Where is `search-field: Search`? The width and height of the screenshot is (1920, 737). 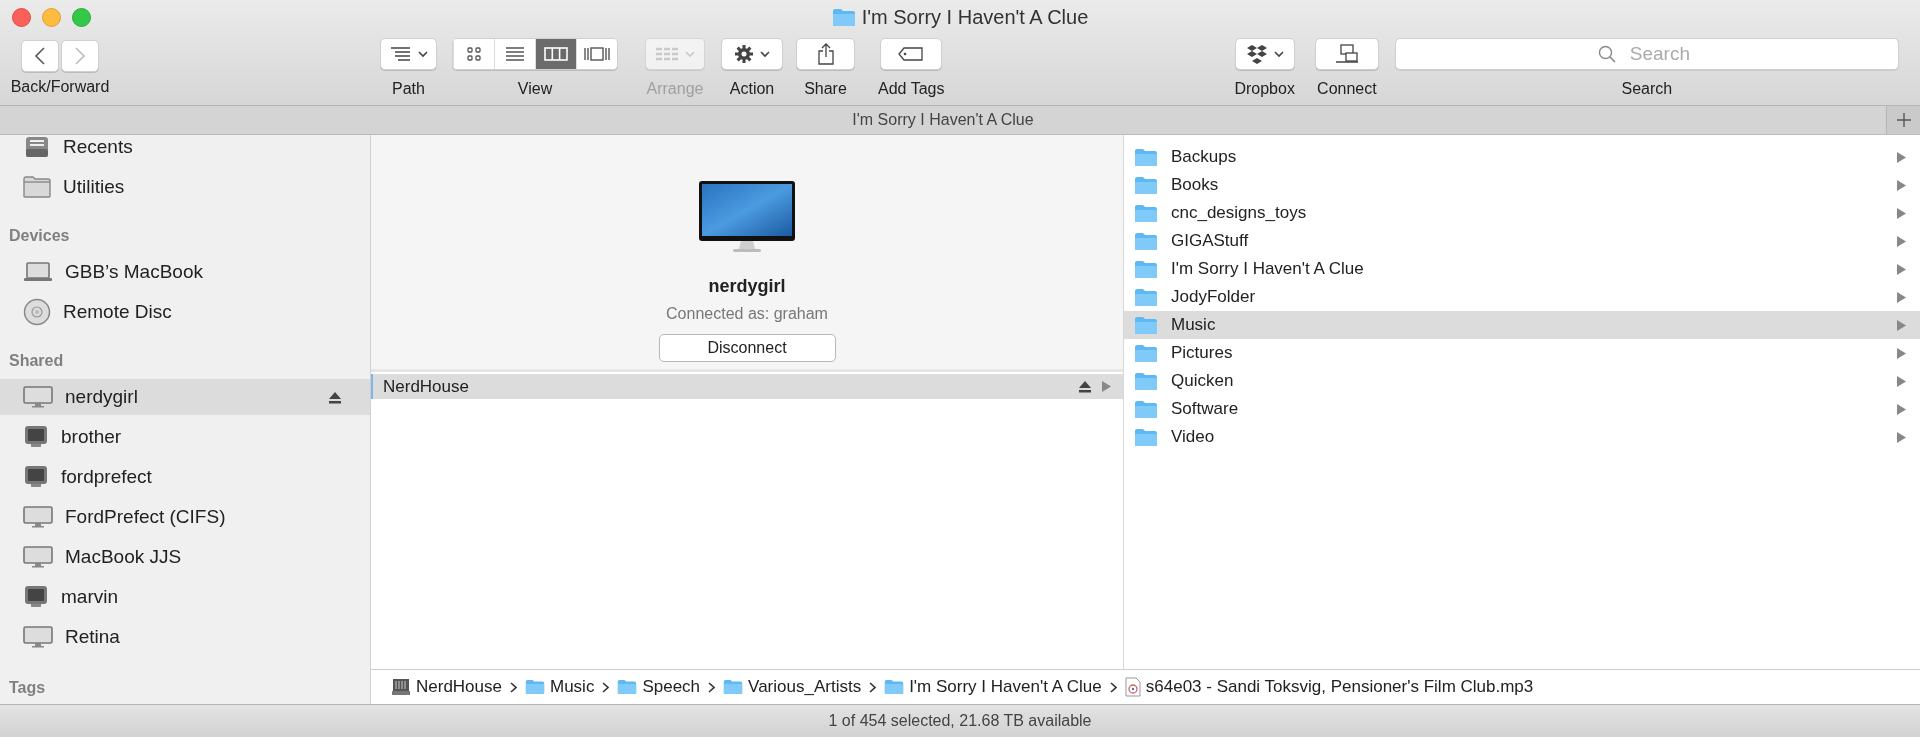 search-field: Search is located at coordinates (1646, 54).